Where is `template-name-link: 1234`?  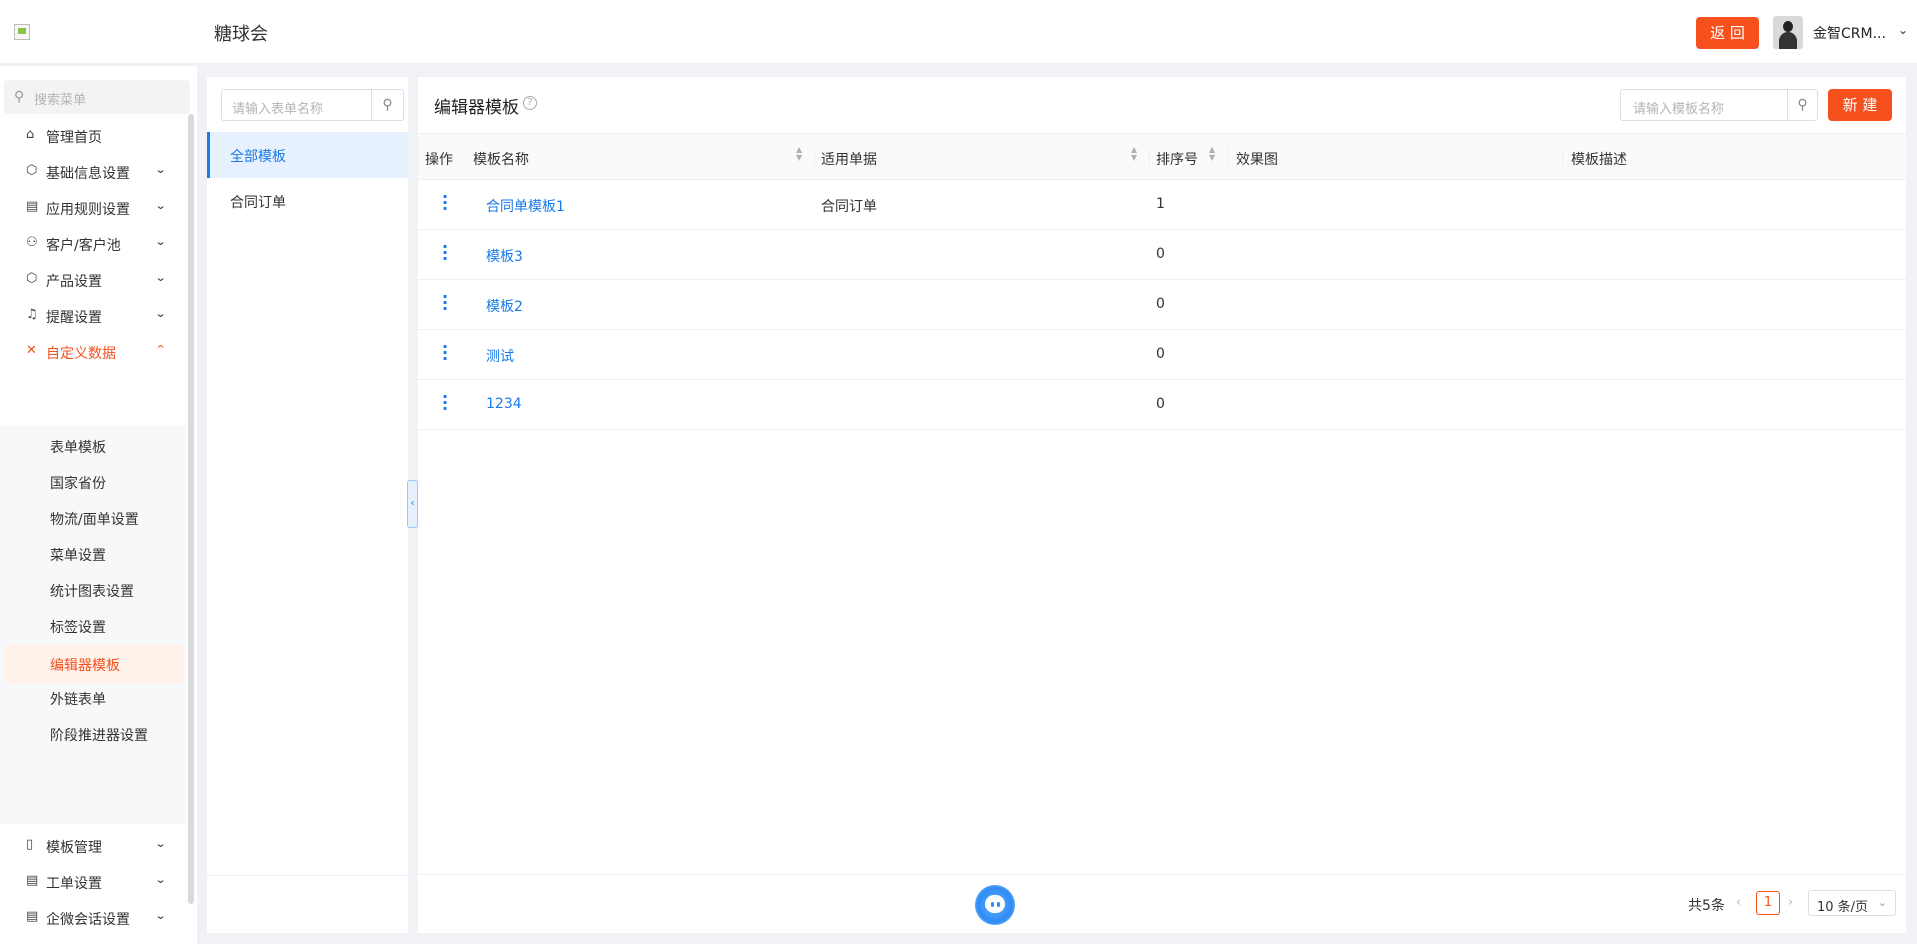 template-name-link: 1234 is located at coordinates (504, 404).